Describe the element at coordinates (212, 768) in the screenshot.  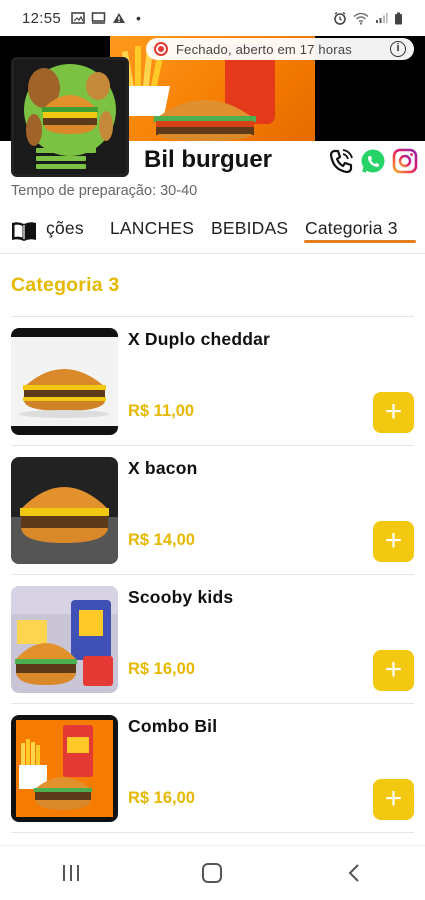
I see `product-item: Combo Bil R$ 16,00 +` at that location.